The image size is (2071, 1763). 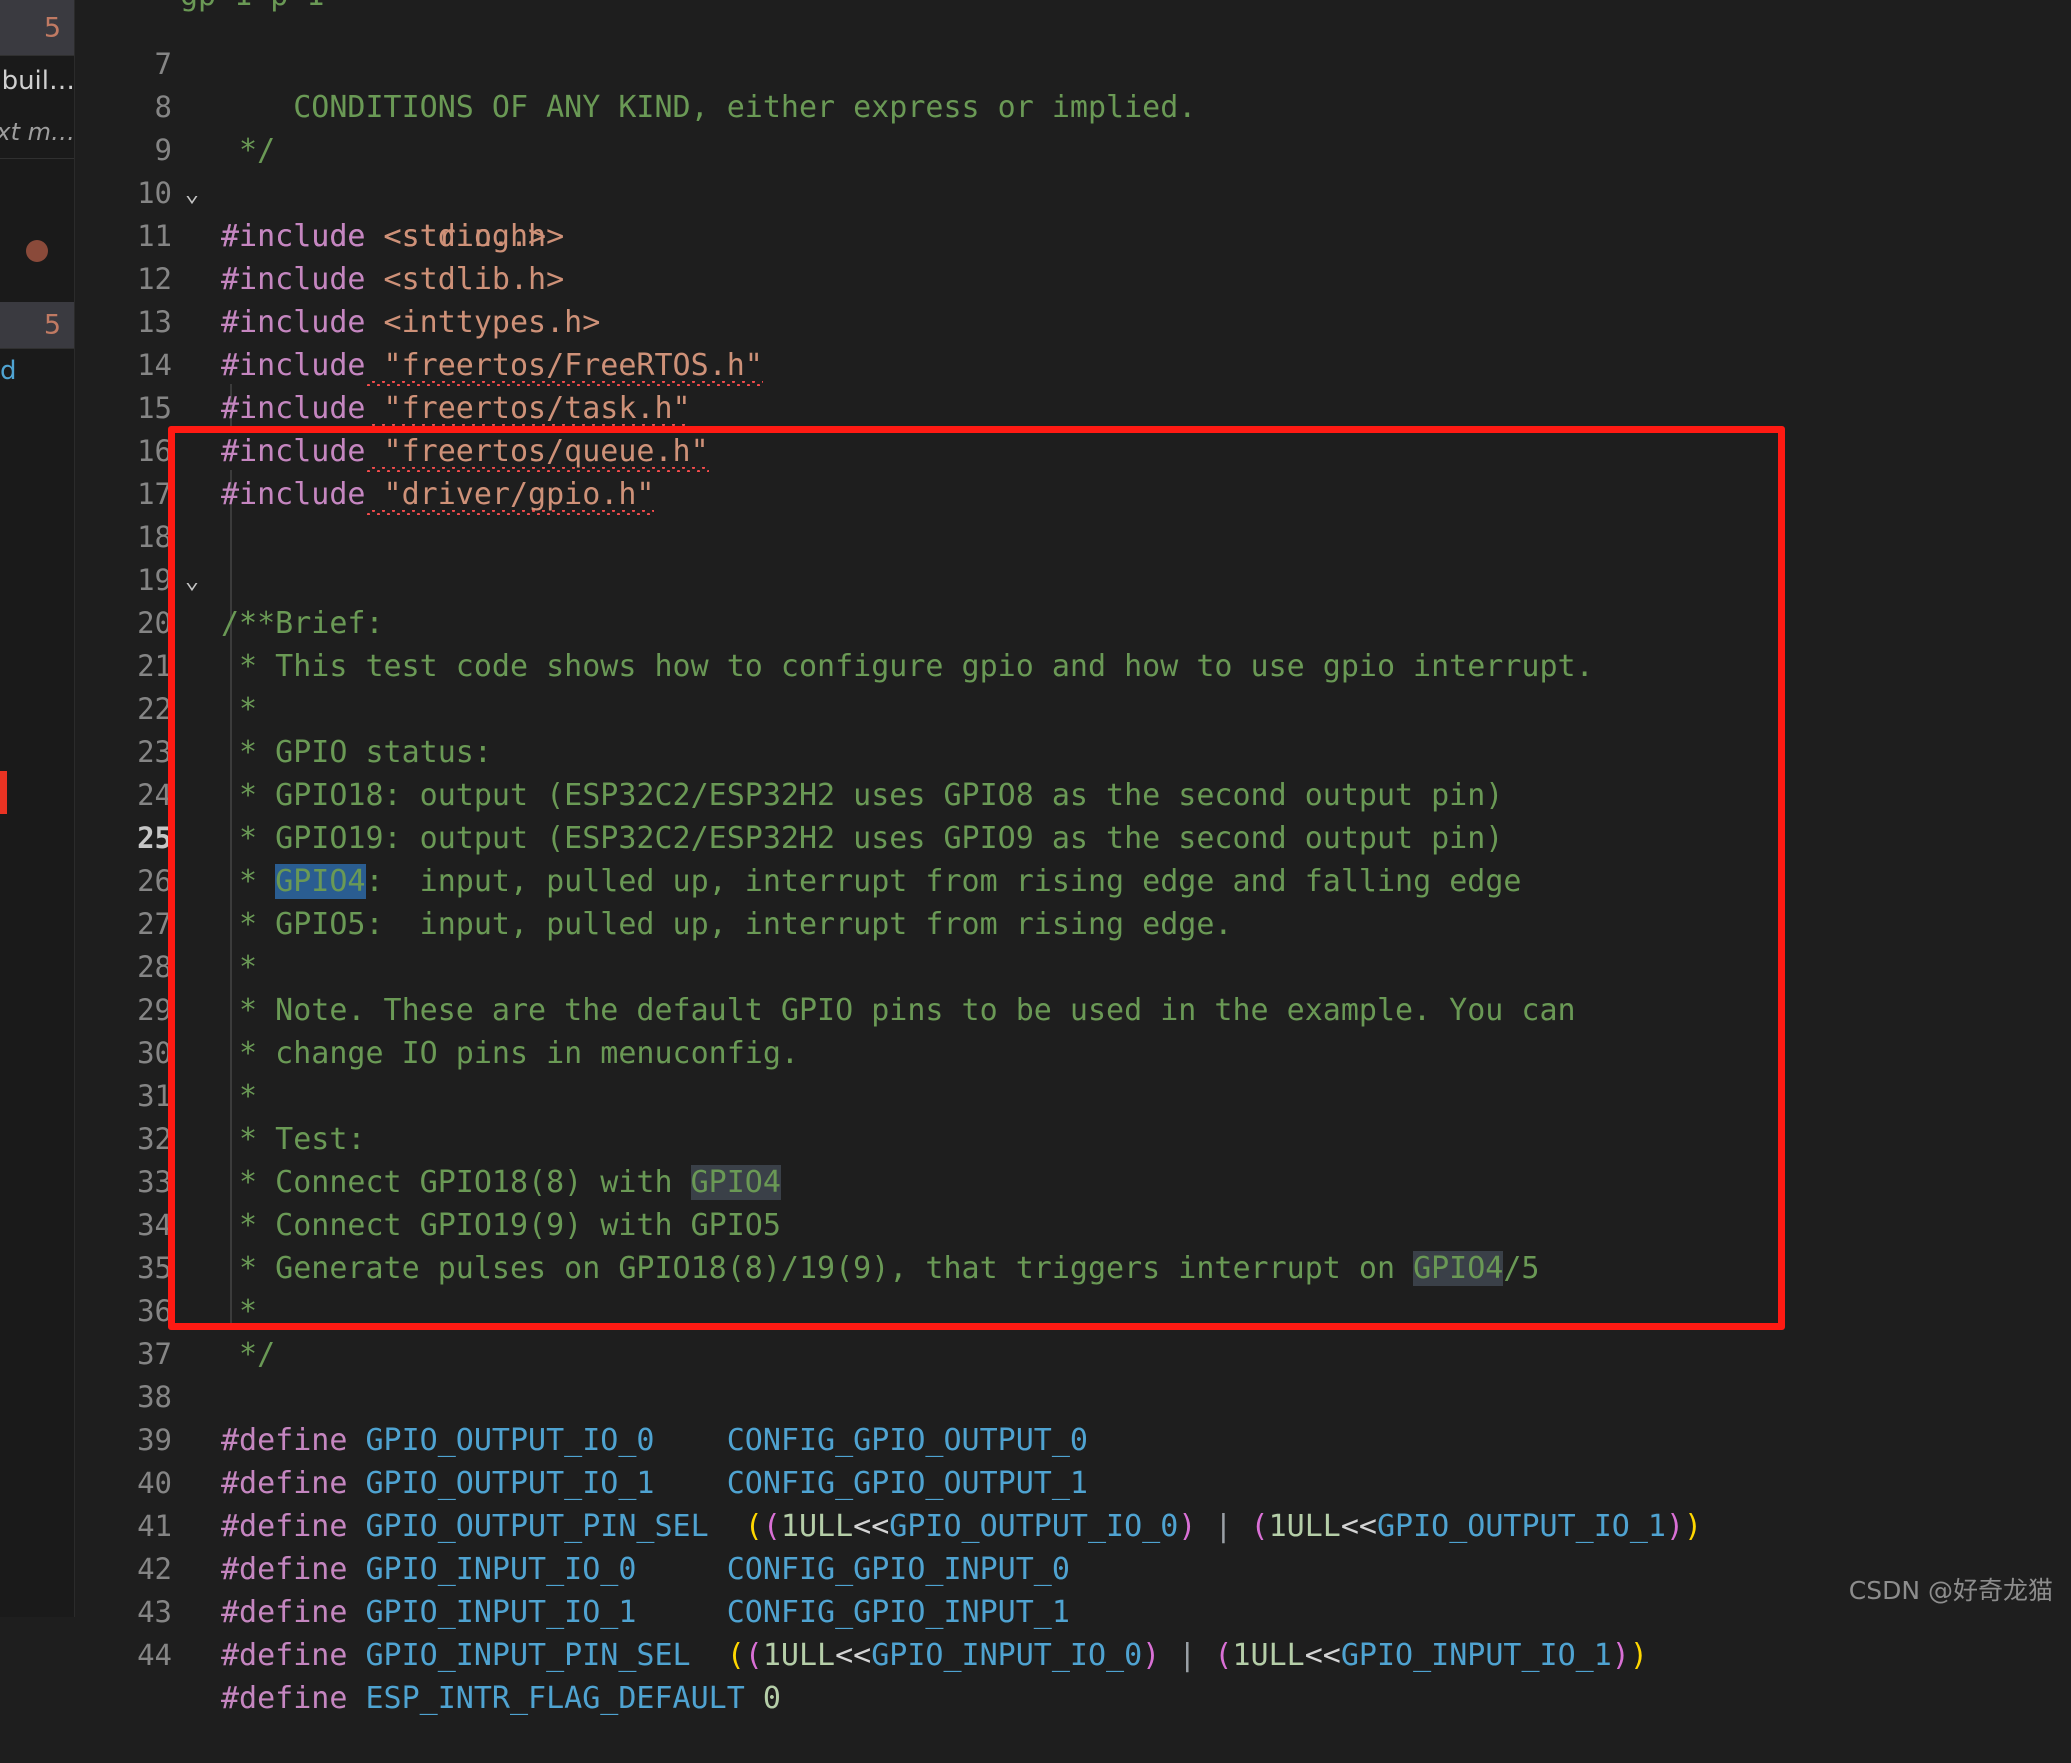 What do you see at coordinates (1073, 234) in the screenshot?
I see `code-line-11: 11 #include <stdlib.h>` at bounding box center [1073, 234].